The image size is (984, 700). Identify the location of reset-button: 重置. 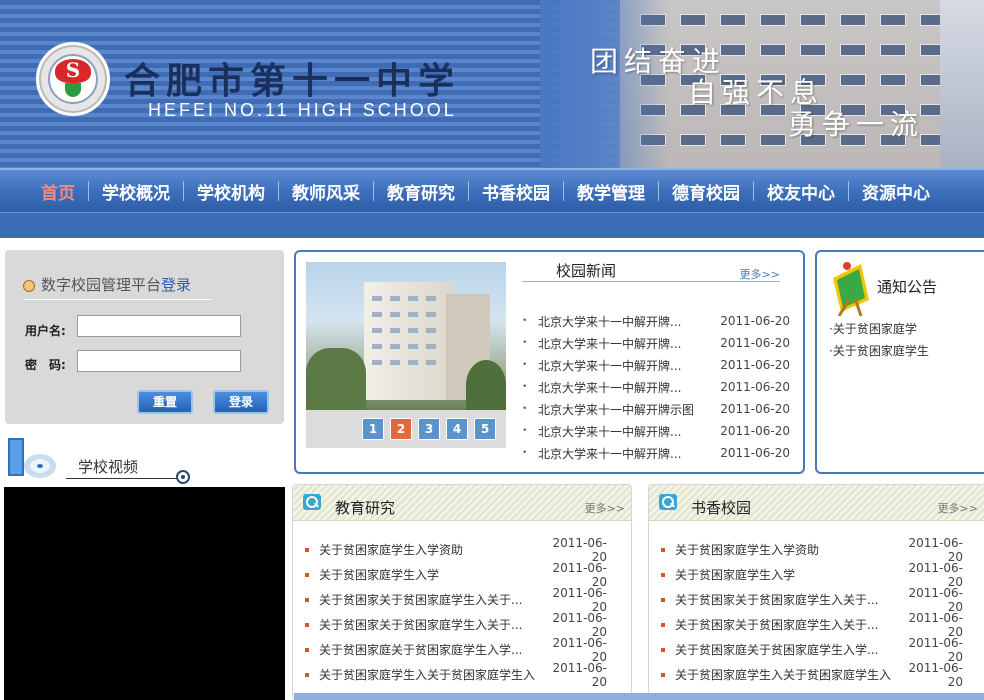
(165, 402).